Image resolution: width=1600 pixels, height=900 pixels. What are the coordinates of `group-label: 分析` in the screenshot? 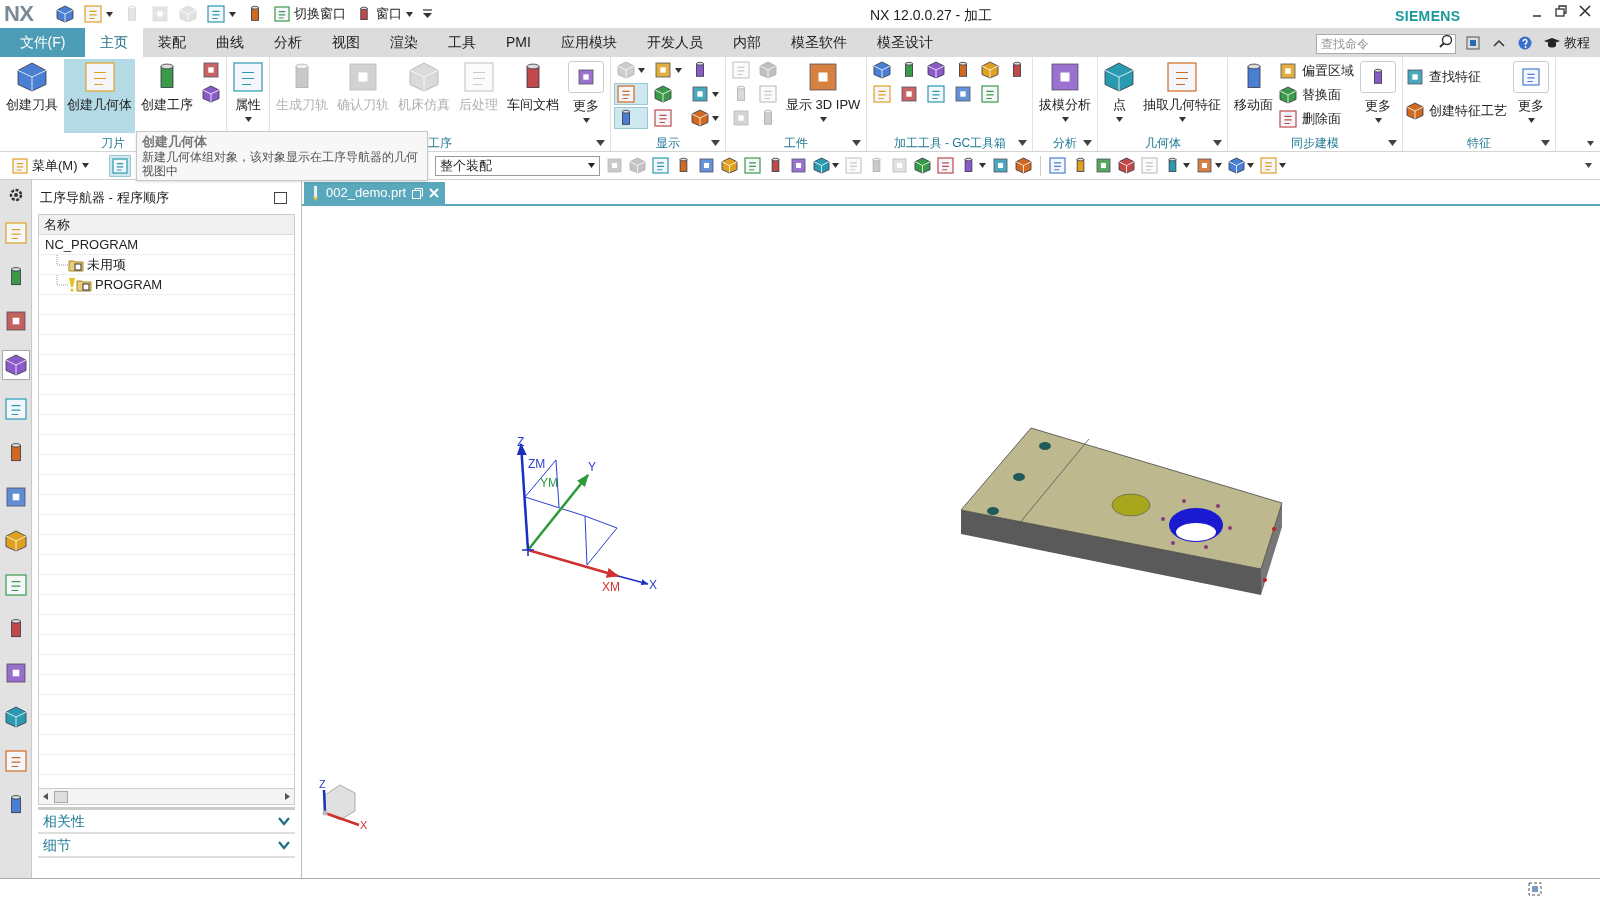 It's located at (1065, 143).